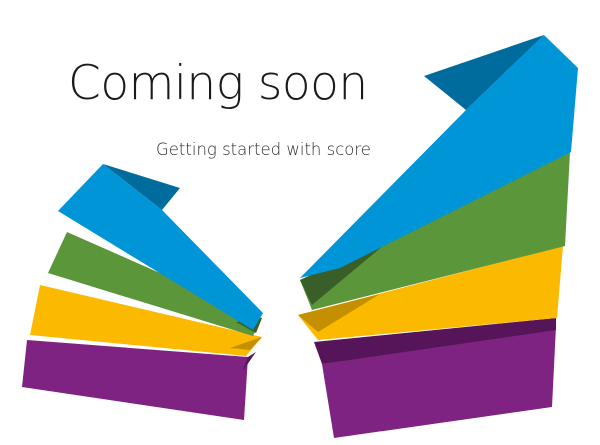 The width and height of the screenshot is (600, 445). I want to click on page-title: Coming soon, so click(218, 83).